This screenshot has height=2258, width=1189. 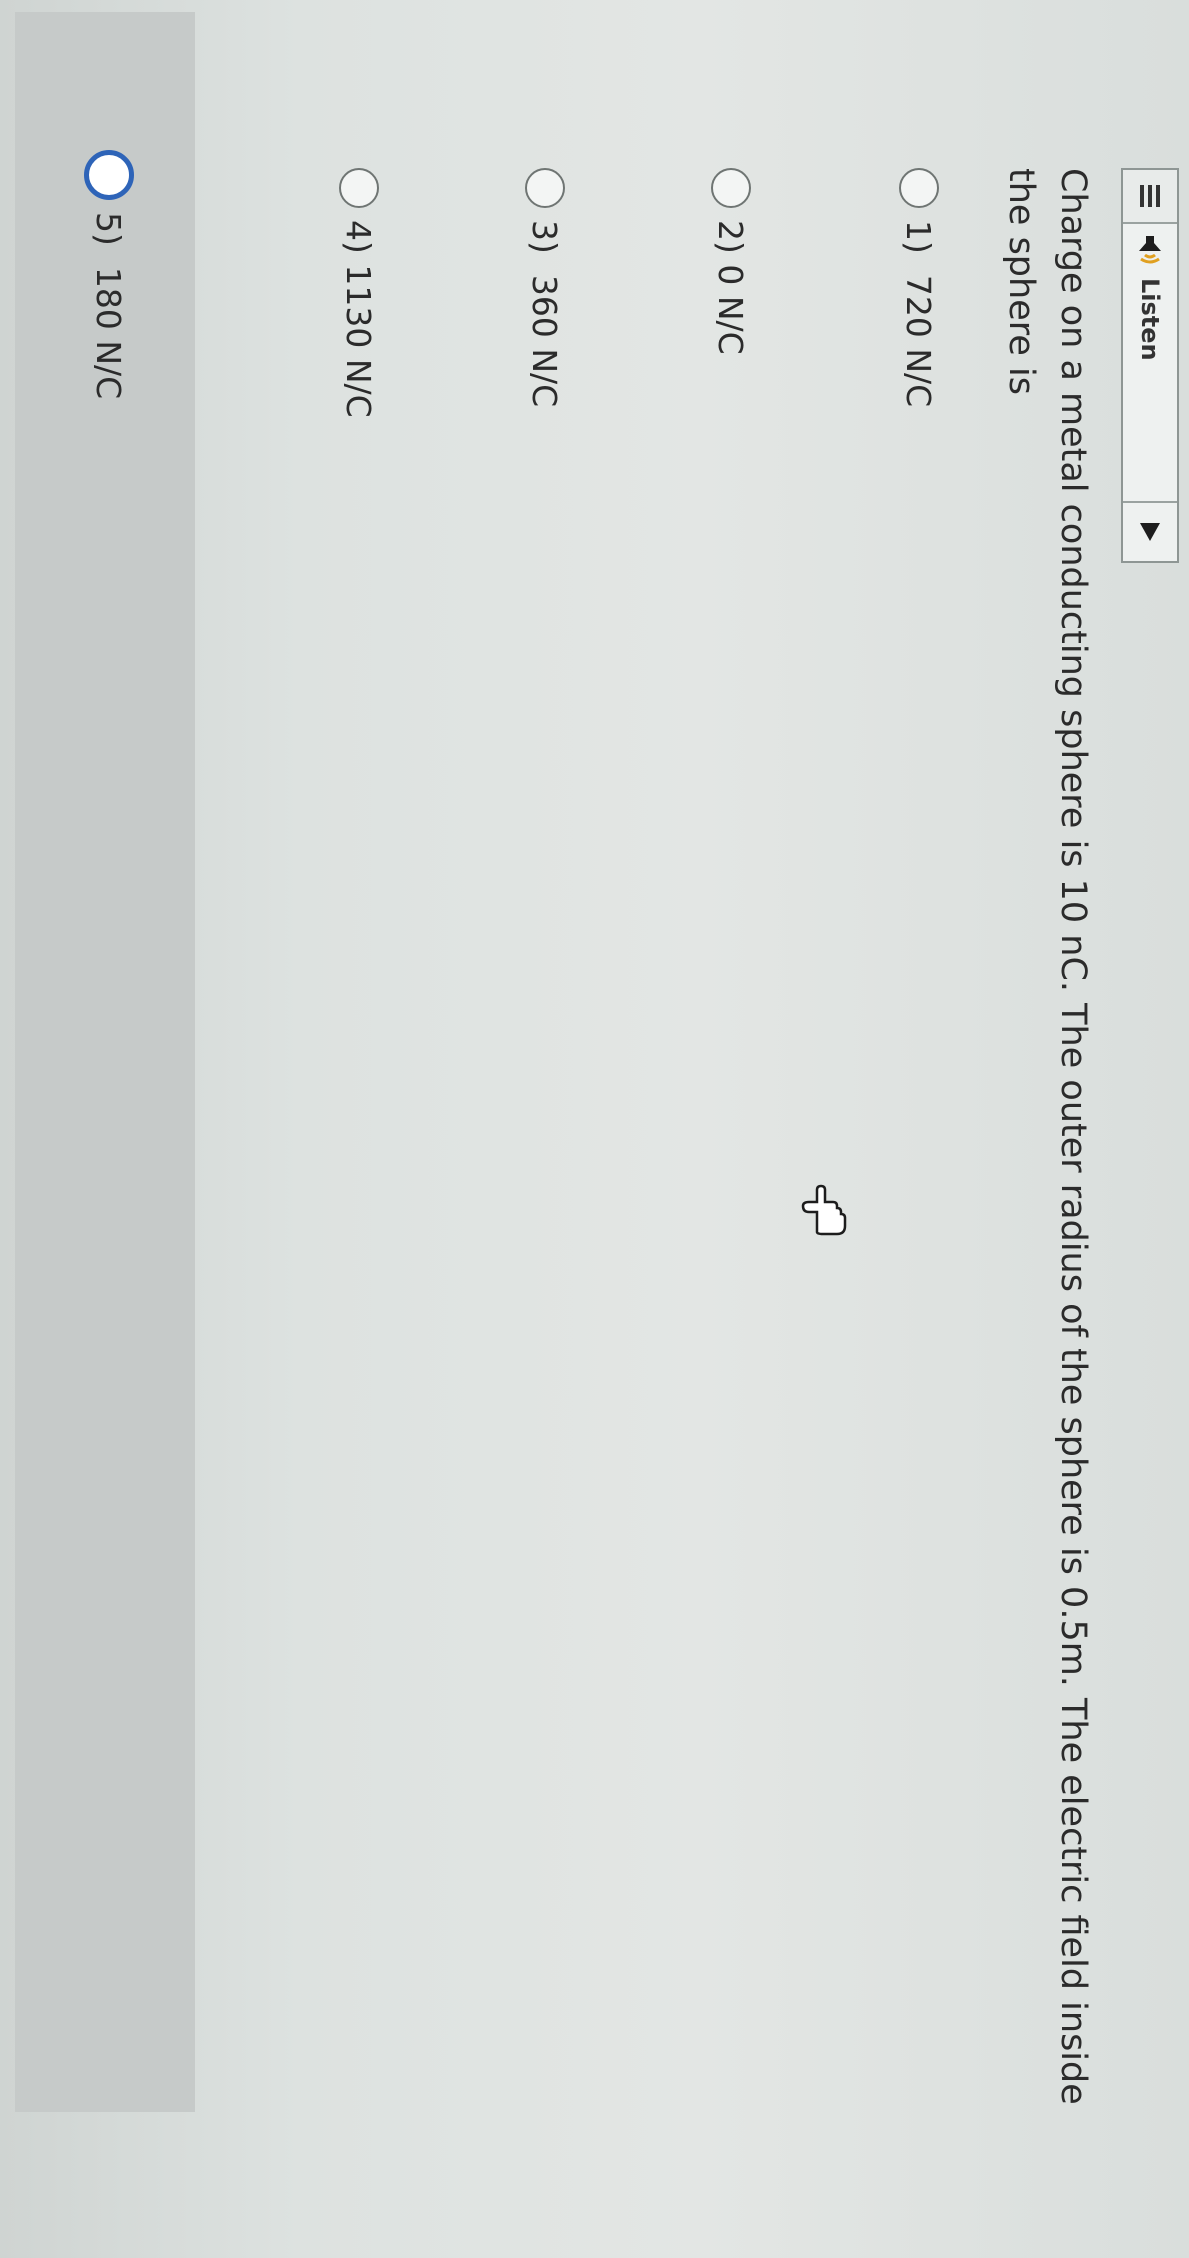 I want to click on option-label: 2) 0 N/C, so click(x=731, y=287).